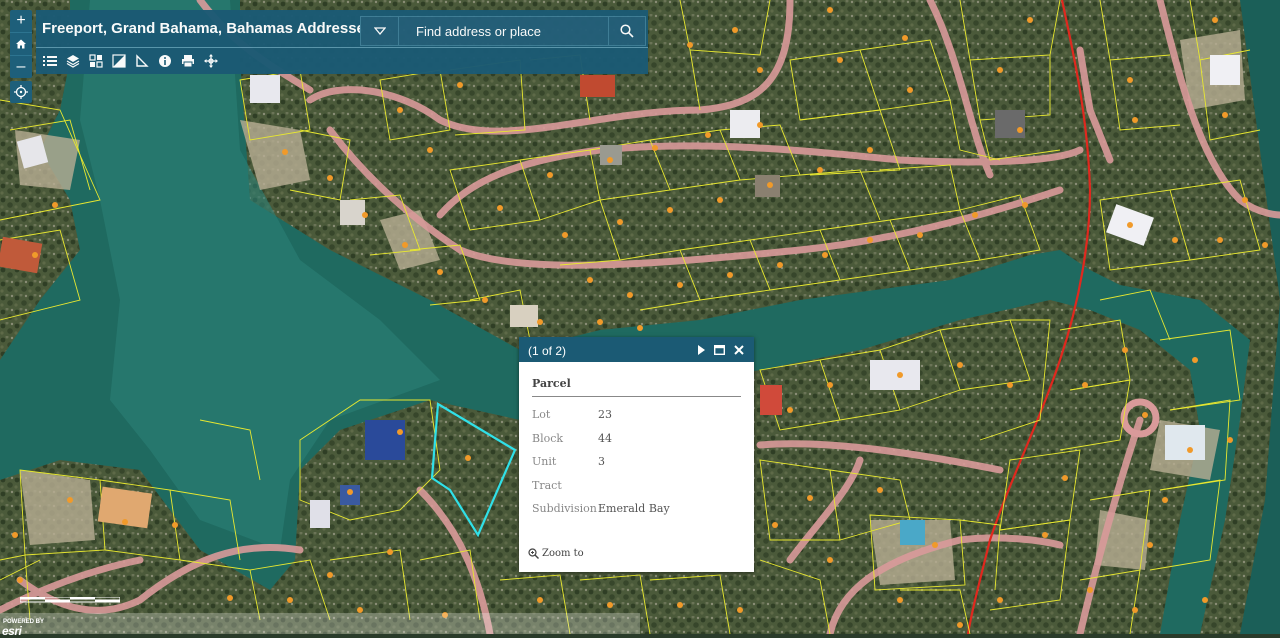 The height and width of the screenshot is (638, 1280). Describe the element at coordinates (563, 553) in the screenshot. I see `zoom-to-label: Zoom to` at that location.